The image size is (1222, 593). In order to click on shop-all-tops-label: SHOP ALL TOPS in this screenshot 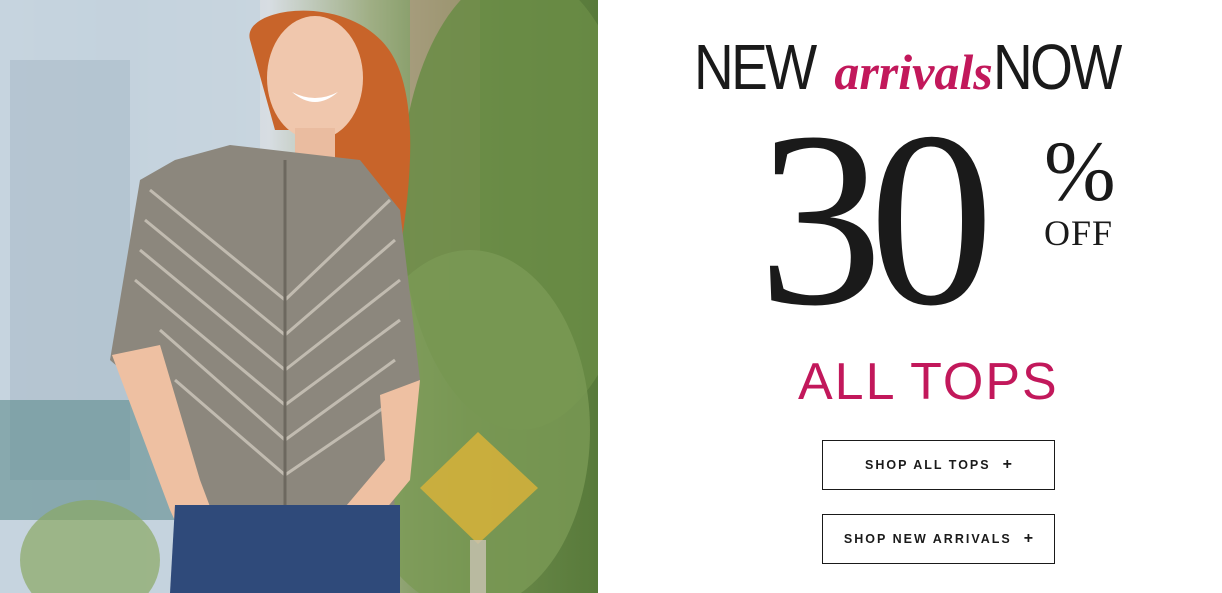, I will do `click(928, 465)`.